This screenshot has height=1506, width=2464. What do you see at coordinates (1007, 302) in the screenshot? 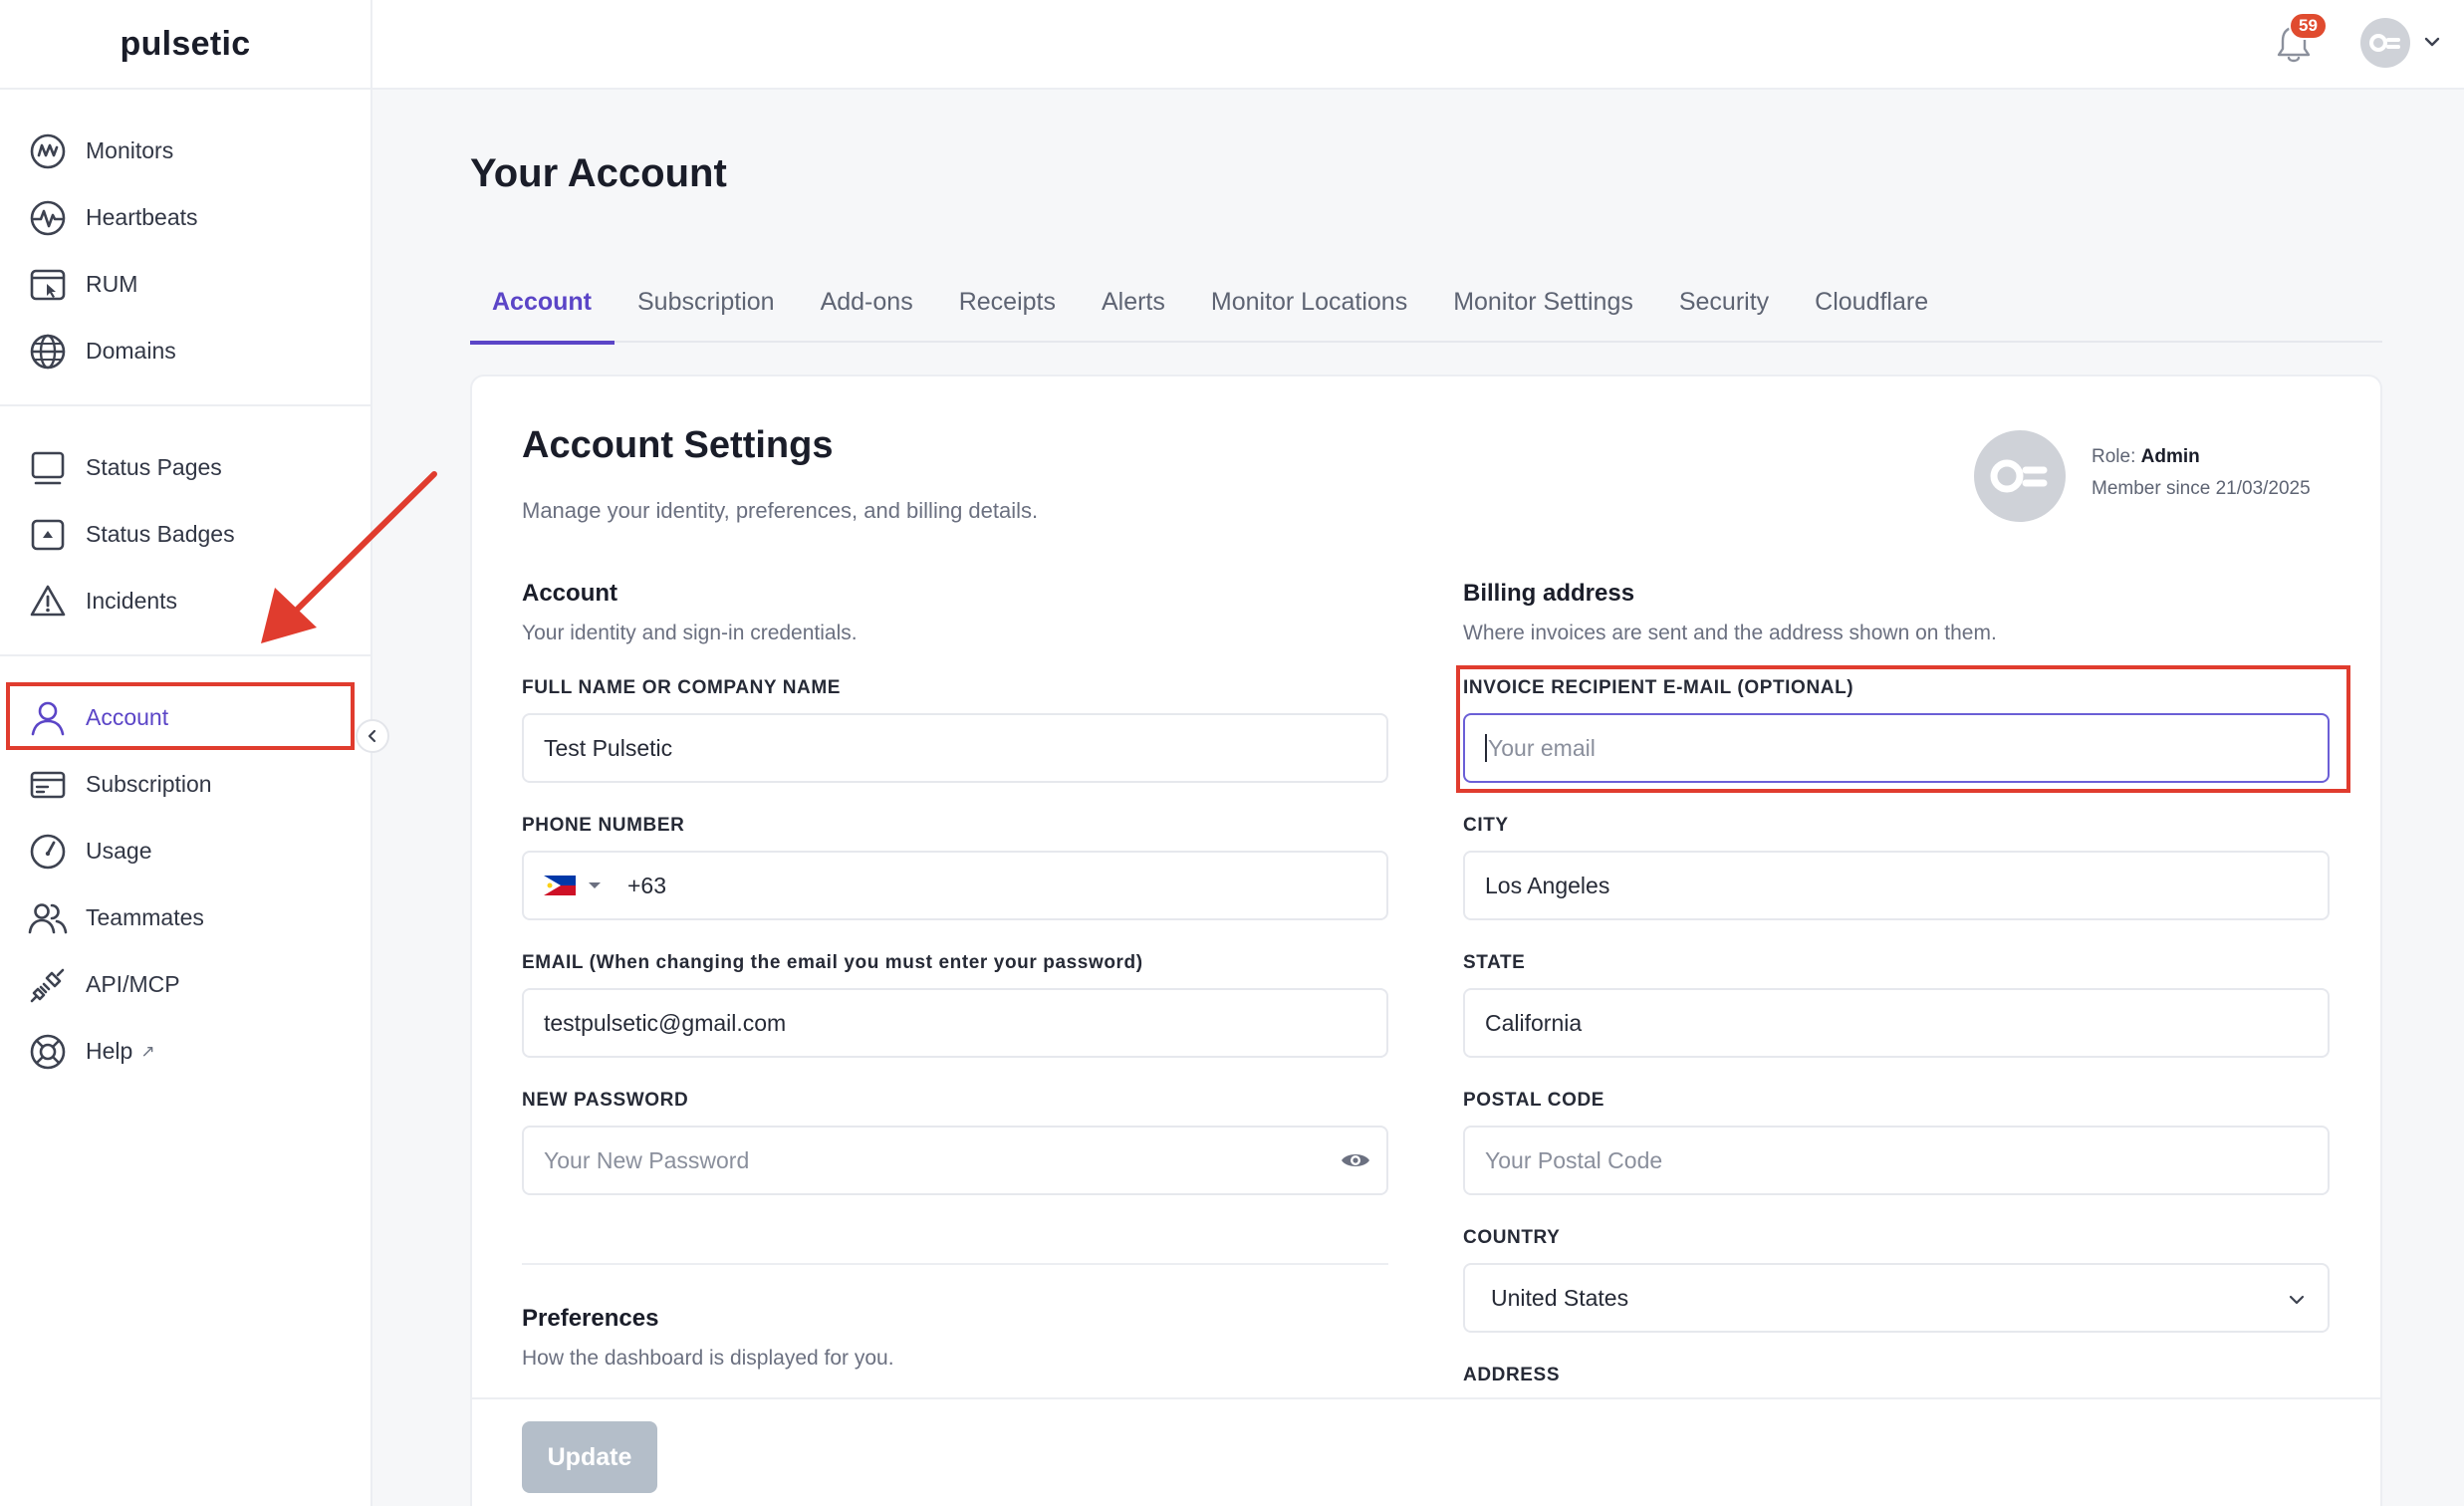
I see `tab-receipts: Receipts` at bounding box center [1007, 302].